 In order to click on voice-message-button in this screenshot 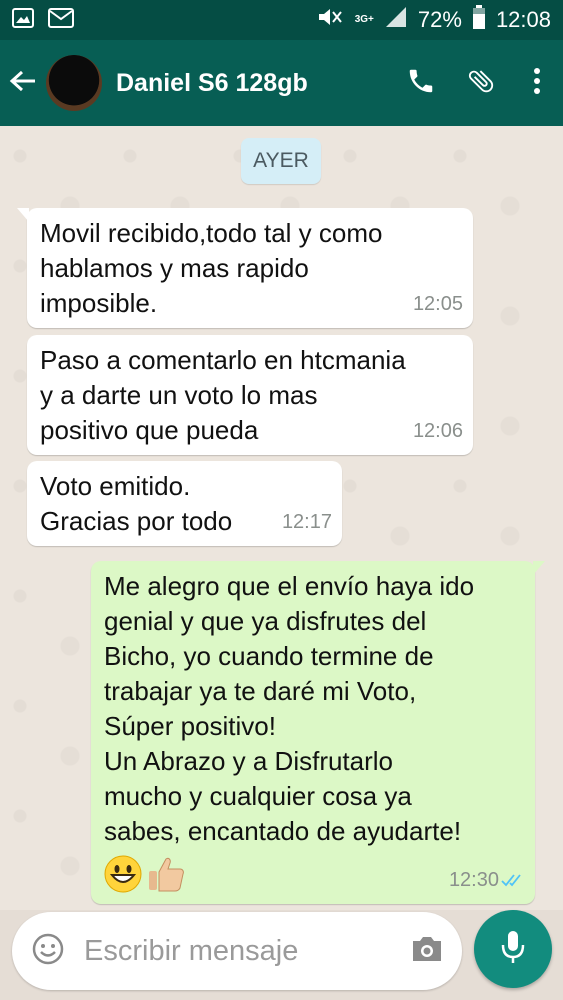, I will do `click(513, 949)`.